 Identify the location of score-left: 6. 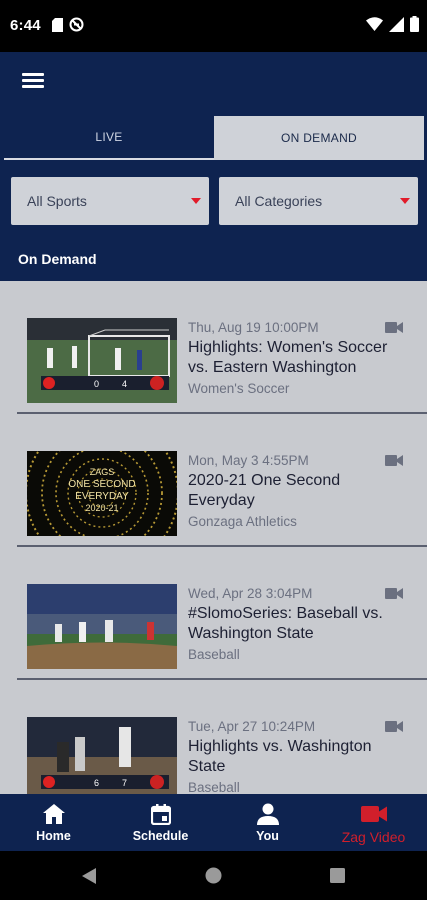
(96, 783).